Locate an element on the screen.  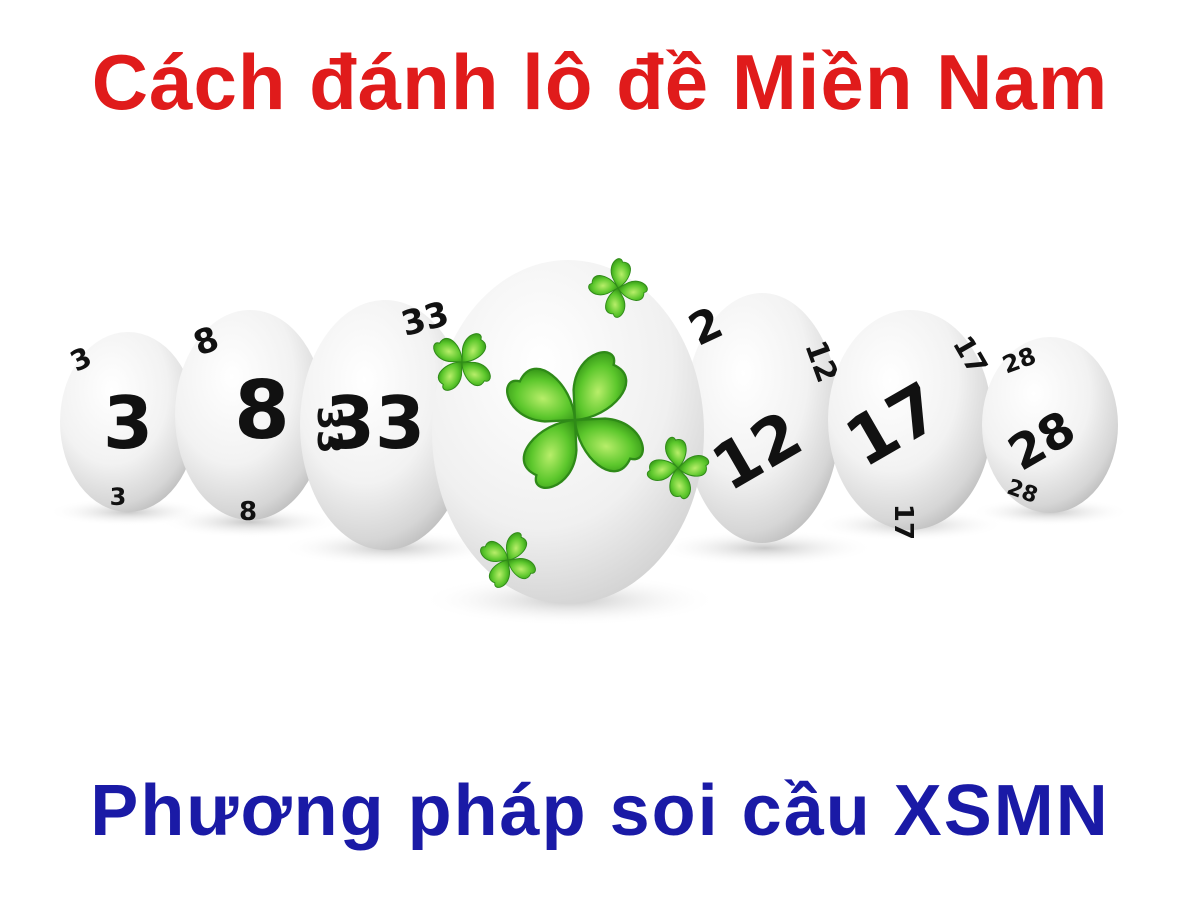
lottery-ball-17: 17 17 17 is located at coordinates (911, 425).